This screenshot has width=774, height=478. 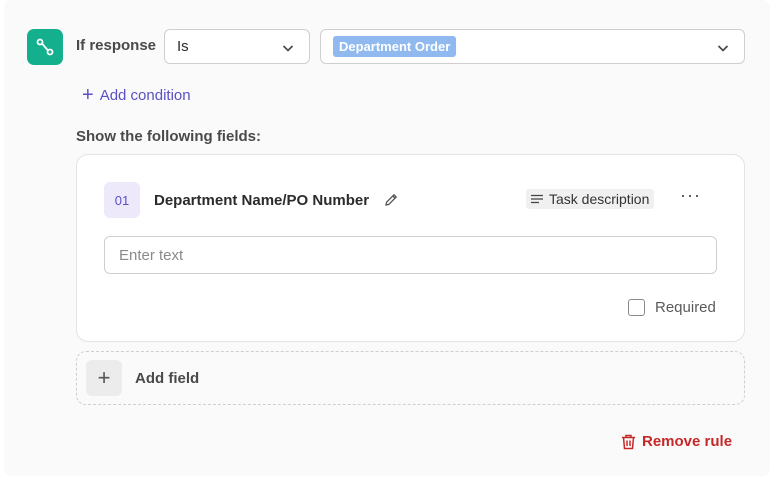 I want to click on pencil-icon, so click(x=391, y=200).